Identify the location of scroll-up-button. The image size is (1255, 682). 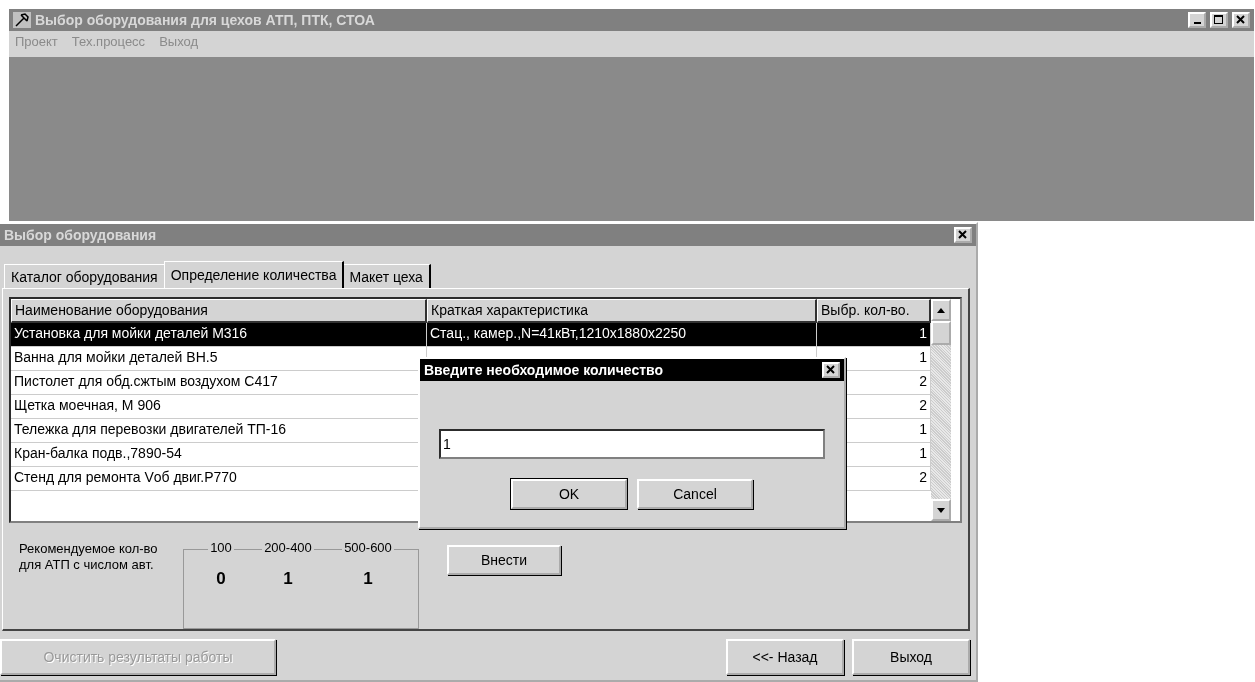
(941, 310).